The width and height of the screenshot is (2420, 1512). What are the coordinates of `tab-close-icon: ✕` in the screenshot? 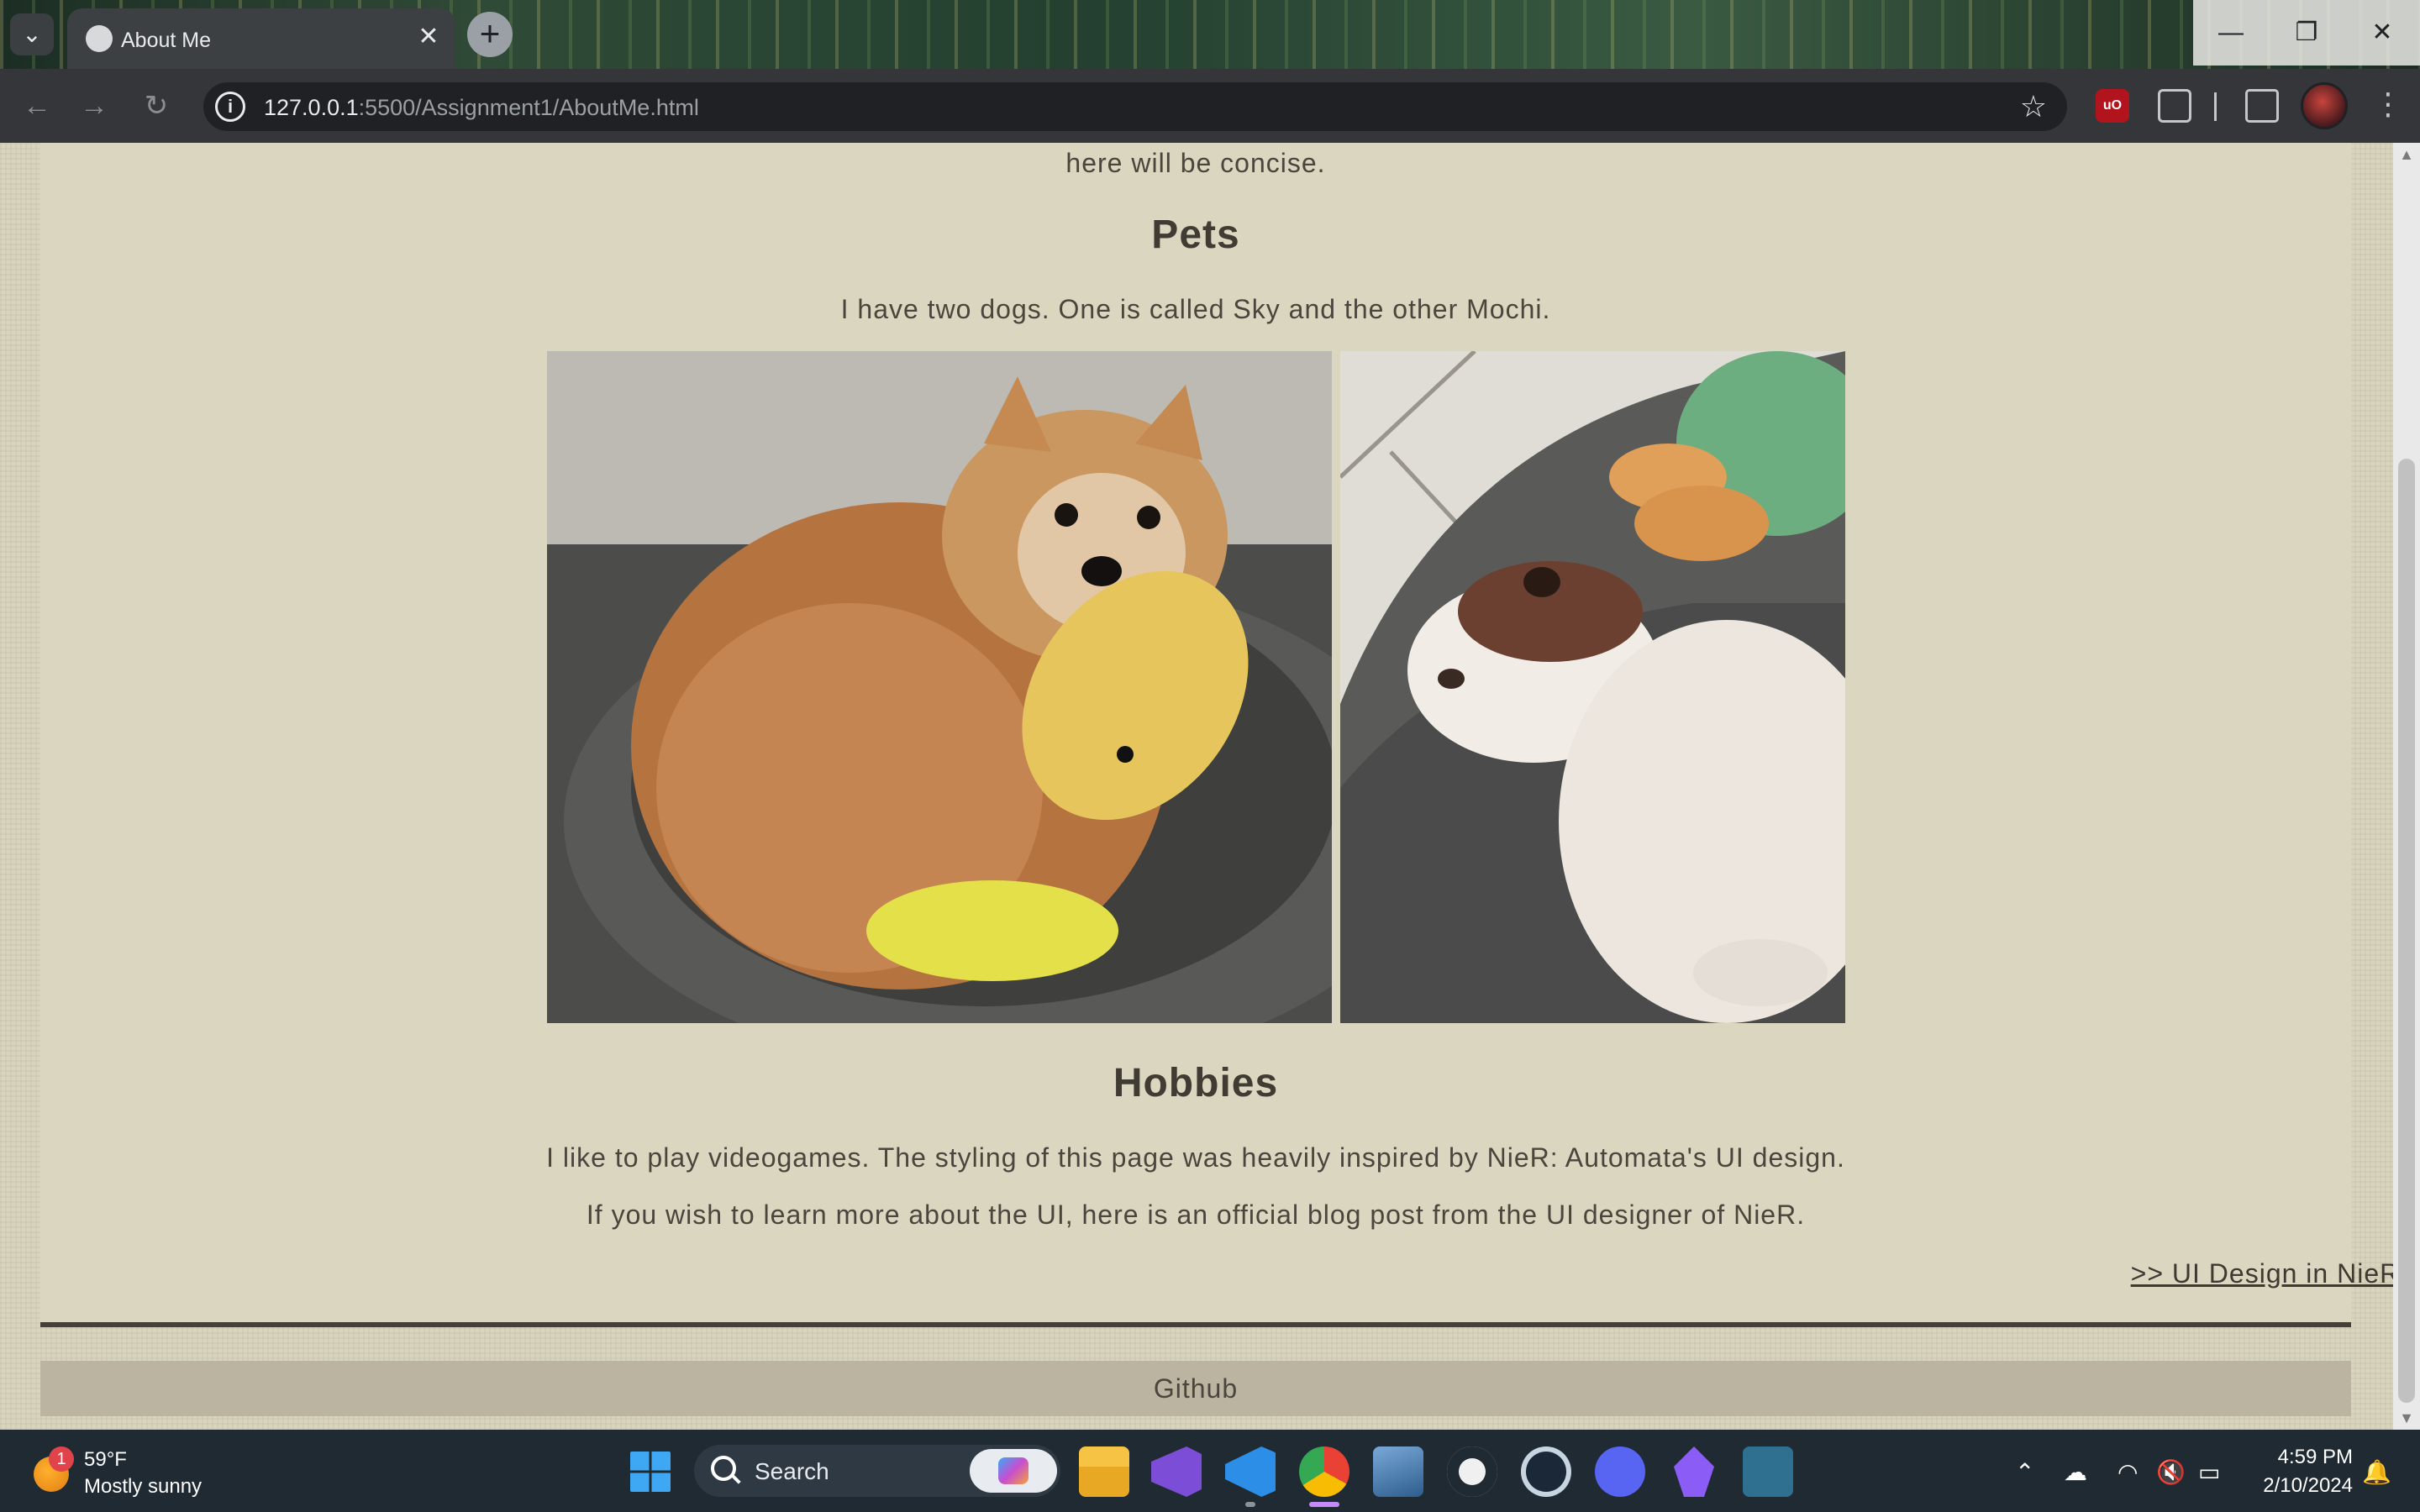 It's located at (428, 37).